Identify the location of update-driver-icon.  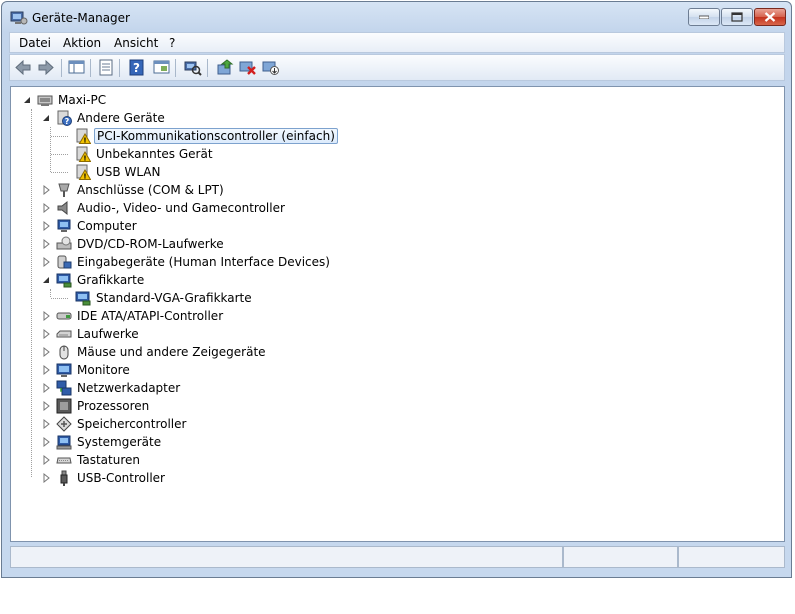
(225, 67).